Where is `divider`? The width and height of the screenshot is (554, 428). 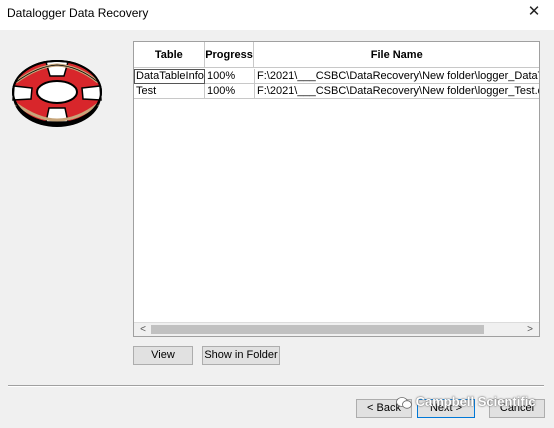 divider is located at coordinates (276, 386).